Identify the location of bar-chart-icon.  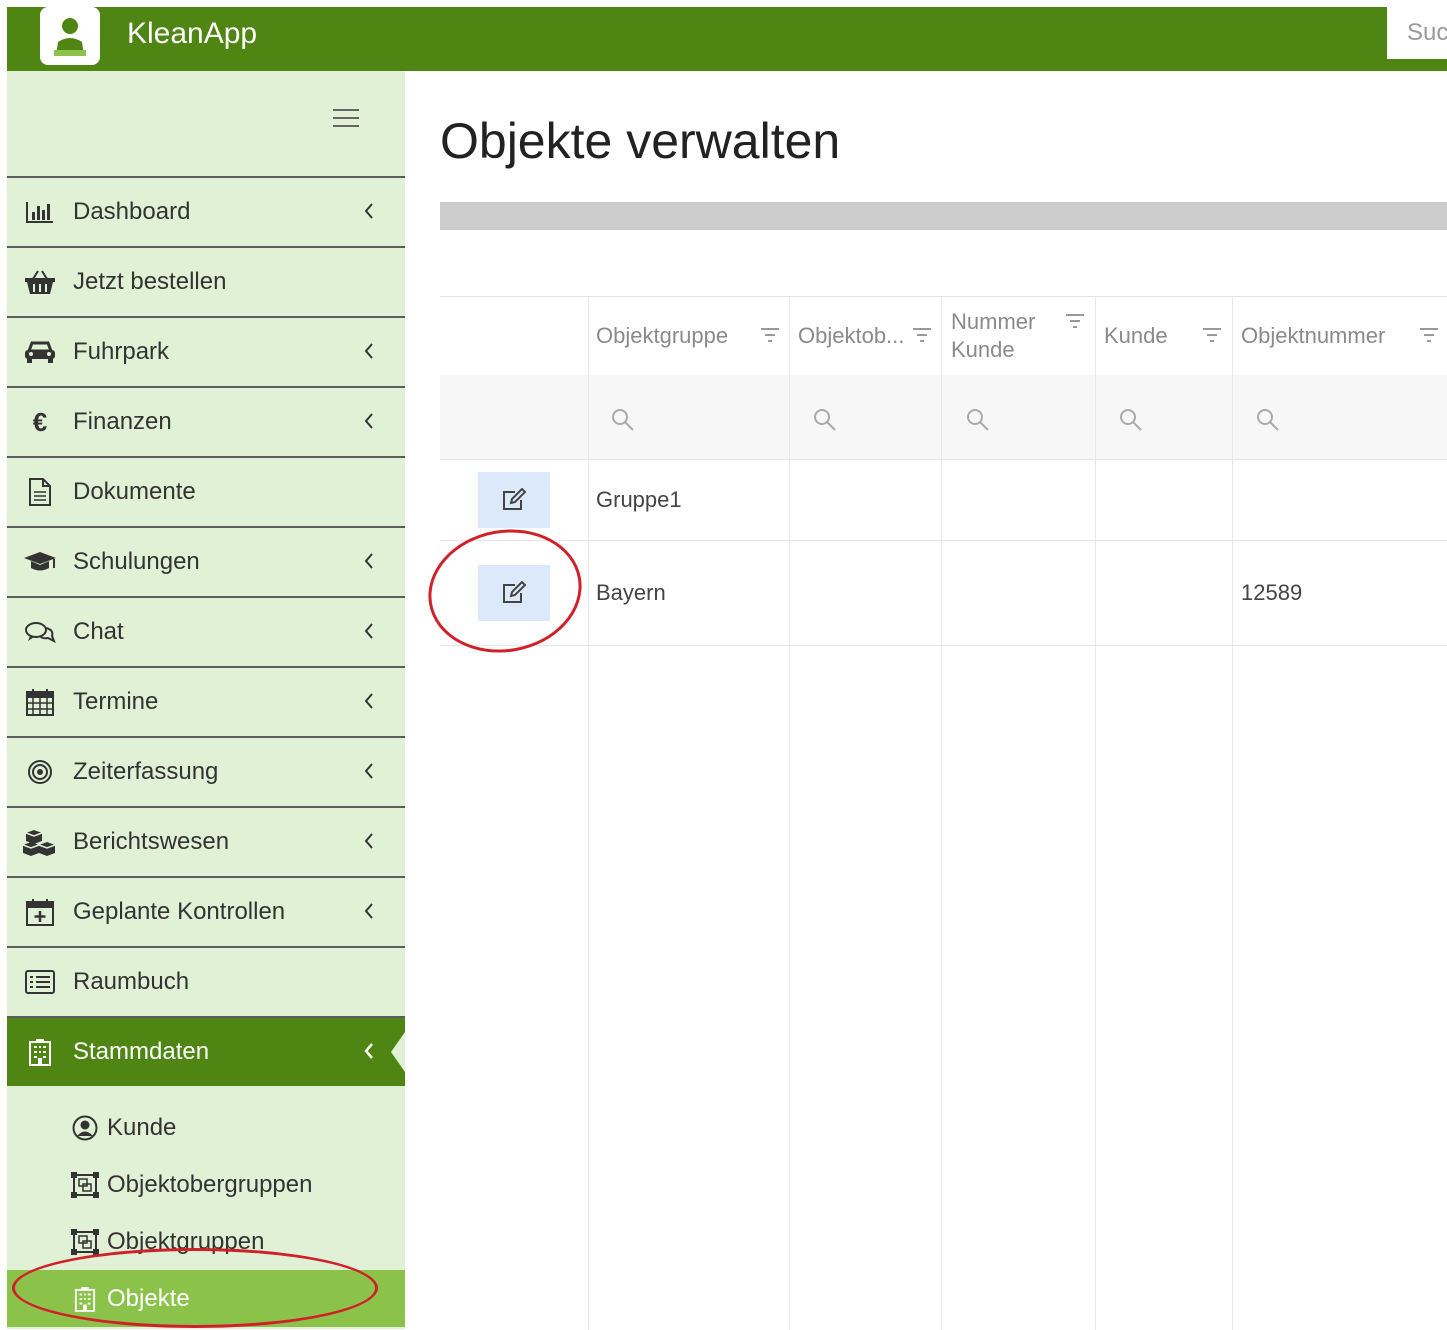
(40, 212).